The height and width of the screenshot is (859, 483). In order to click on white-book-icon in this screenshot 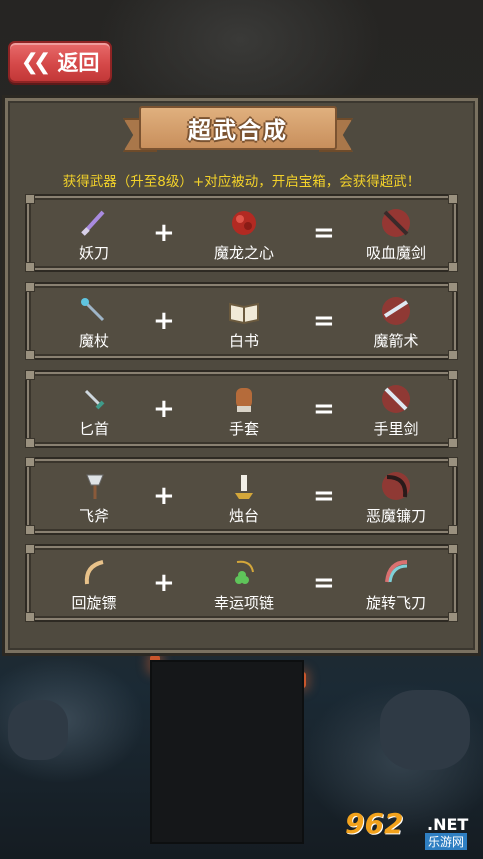, I will do `click(244, 313)`.